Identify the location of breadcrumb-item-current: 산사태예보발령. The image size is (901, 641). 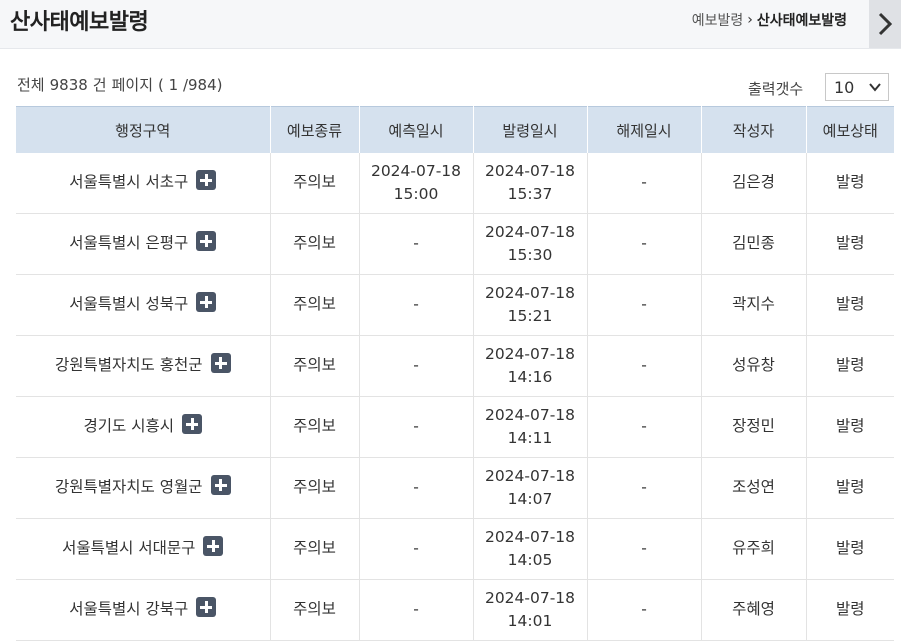
(801, 21).